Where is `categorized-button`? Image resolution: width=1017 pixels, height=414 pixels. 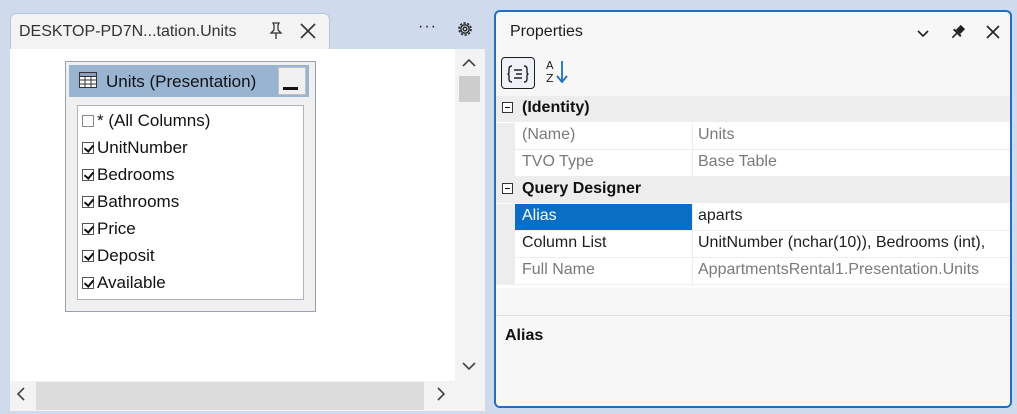 categorized-button is located at coordinates (518, 73).